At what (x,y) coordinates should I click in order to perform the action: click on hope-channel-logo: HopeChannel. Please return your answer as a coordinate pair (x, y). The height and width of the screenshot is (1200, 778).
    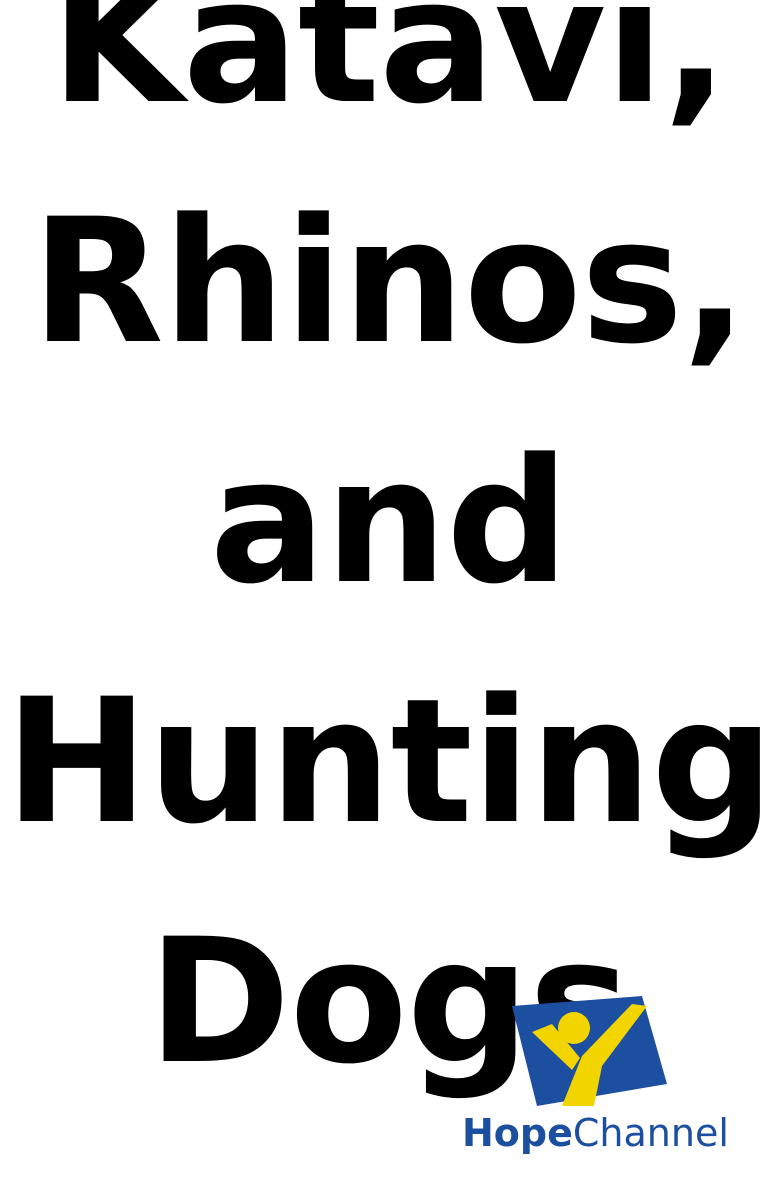
    Looking at the image, I should click on (595, 1081).